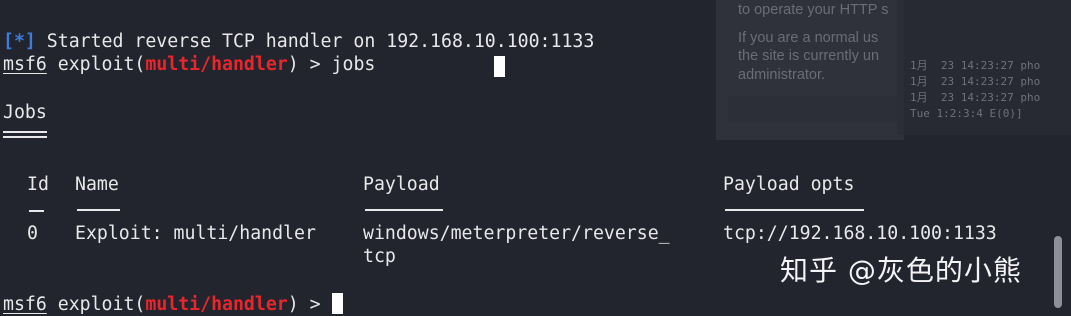  I want to click on typed-command: jobs, so click(353, 64).